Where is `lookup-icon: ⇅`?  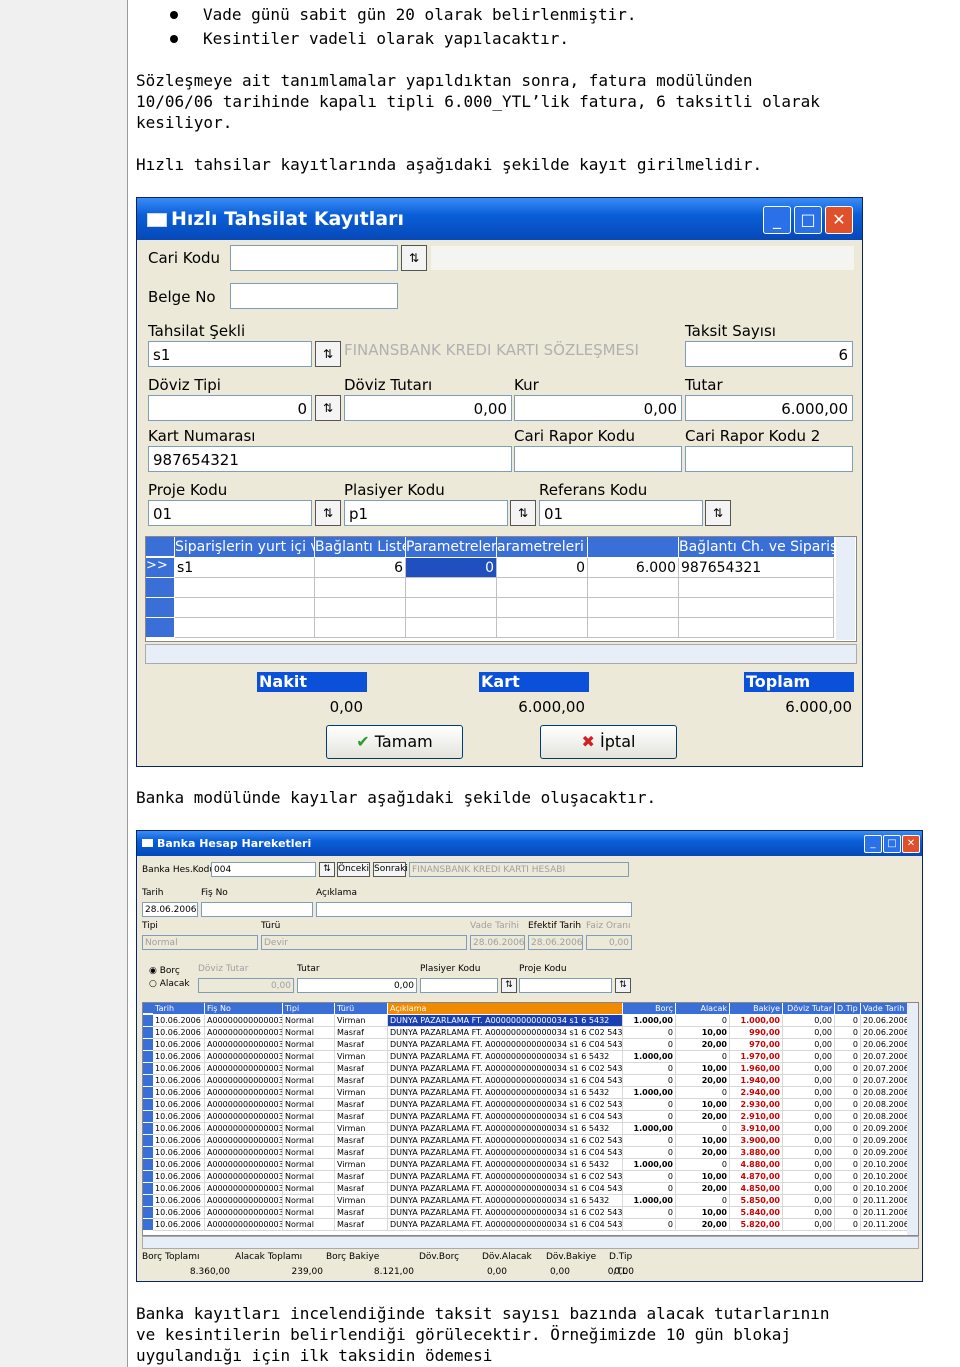
lookup-icon: ⇅ is located at coordinates (623, 985).